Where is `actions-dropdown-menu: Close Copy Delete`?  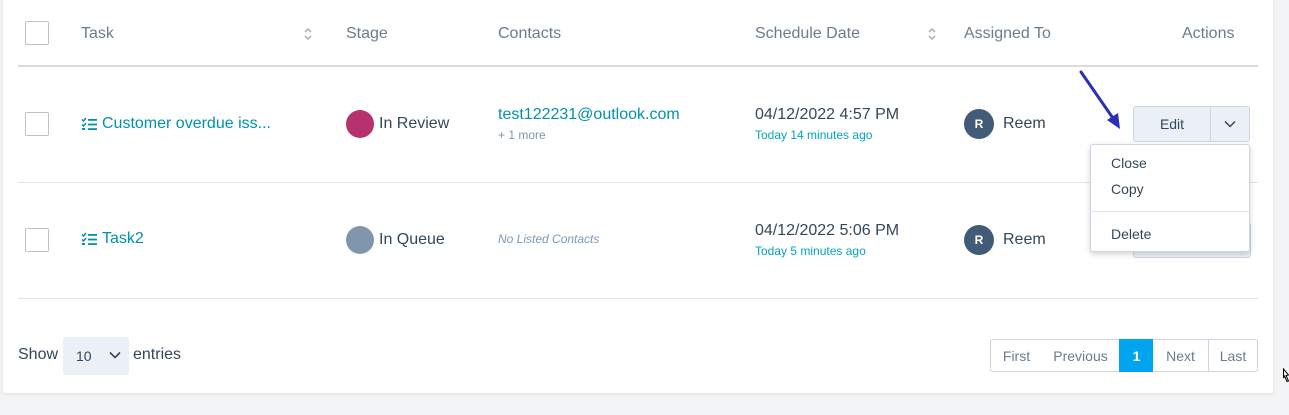
actions-dropdown-menu: Close Copy Delete is located at coordinates (1170, 198).